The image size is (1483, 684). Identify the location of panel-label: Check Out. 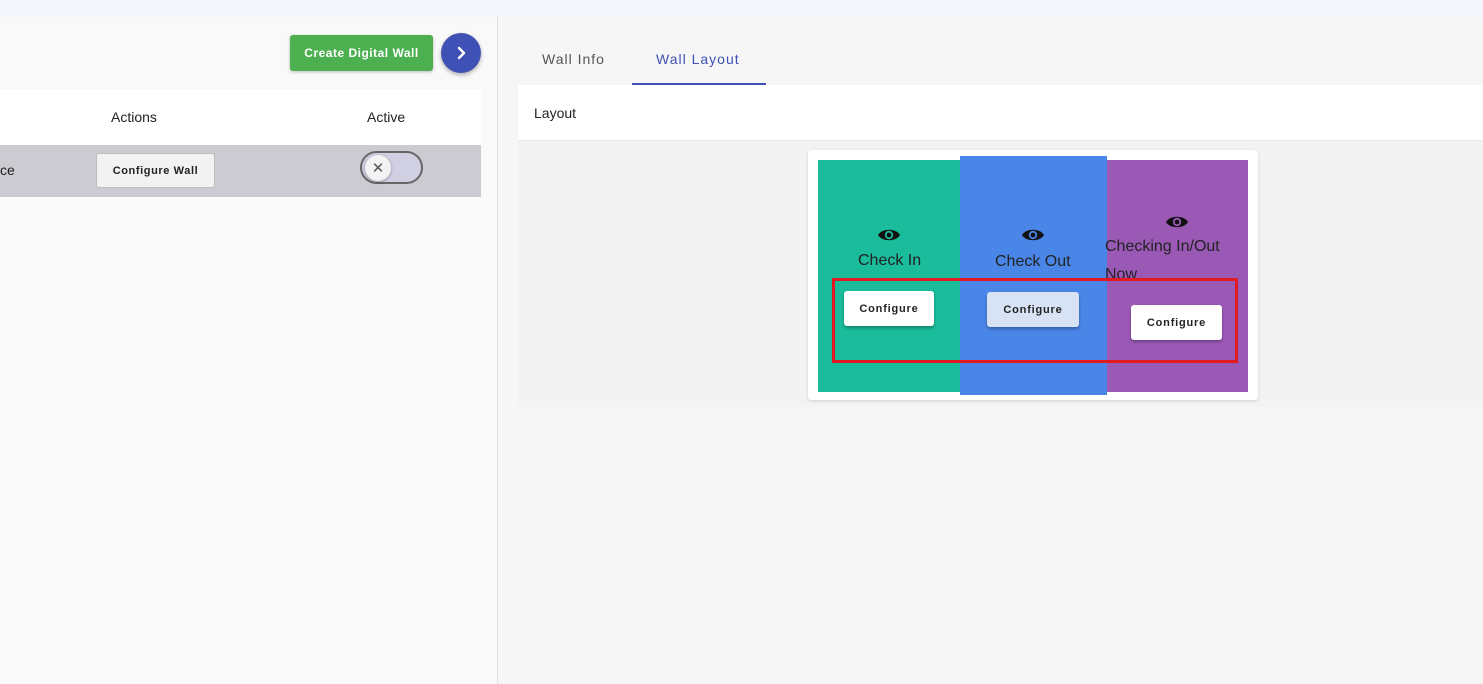
(1033, 261).